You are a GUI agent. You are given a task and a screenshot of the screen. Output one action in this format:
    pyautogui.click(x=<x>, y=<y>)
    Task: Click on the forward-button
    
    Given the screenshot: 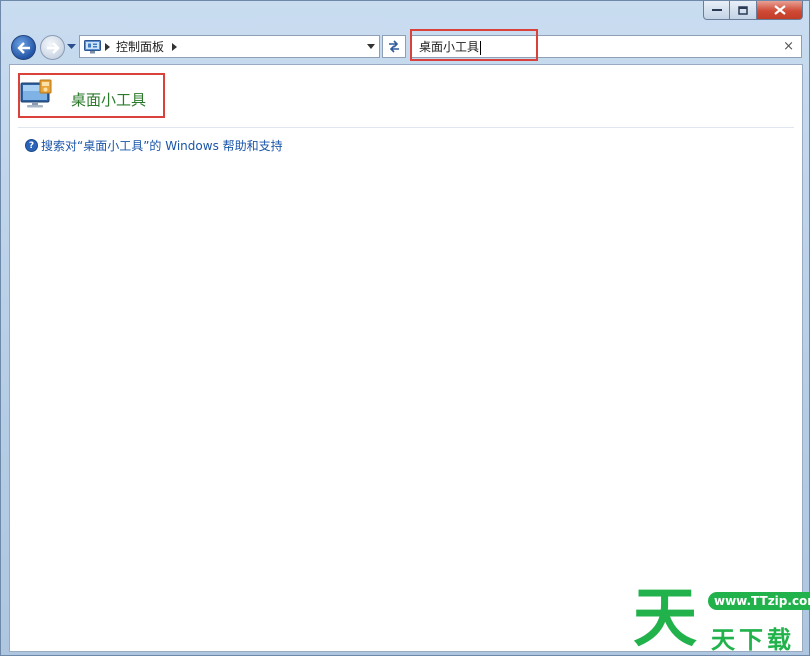 What is the action you would take?
    pyautogui.click(x=52, y=47)
    